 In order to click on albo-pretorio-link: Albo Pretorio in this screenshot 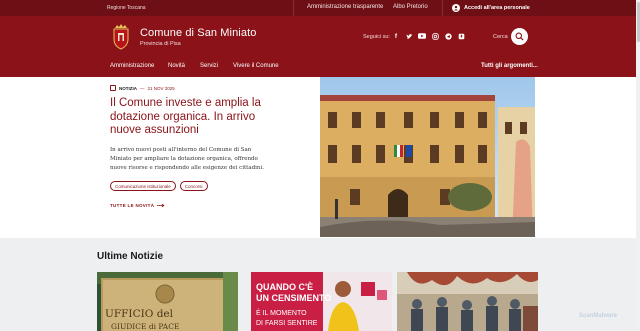, I will do `click(410, 7)`.